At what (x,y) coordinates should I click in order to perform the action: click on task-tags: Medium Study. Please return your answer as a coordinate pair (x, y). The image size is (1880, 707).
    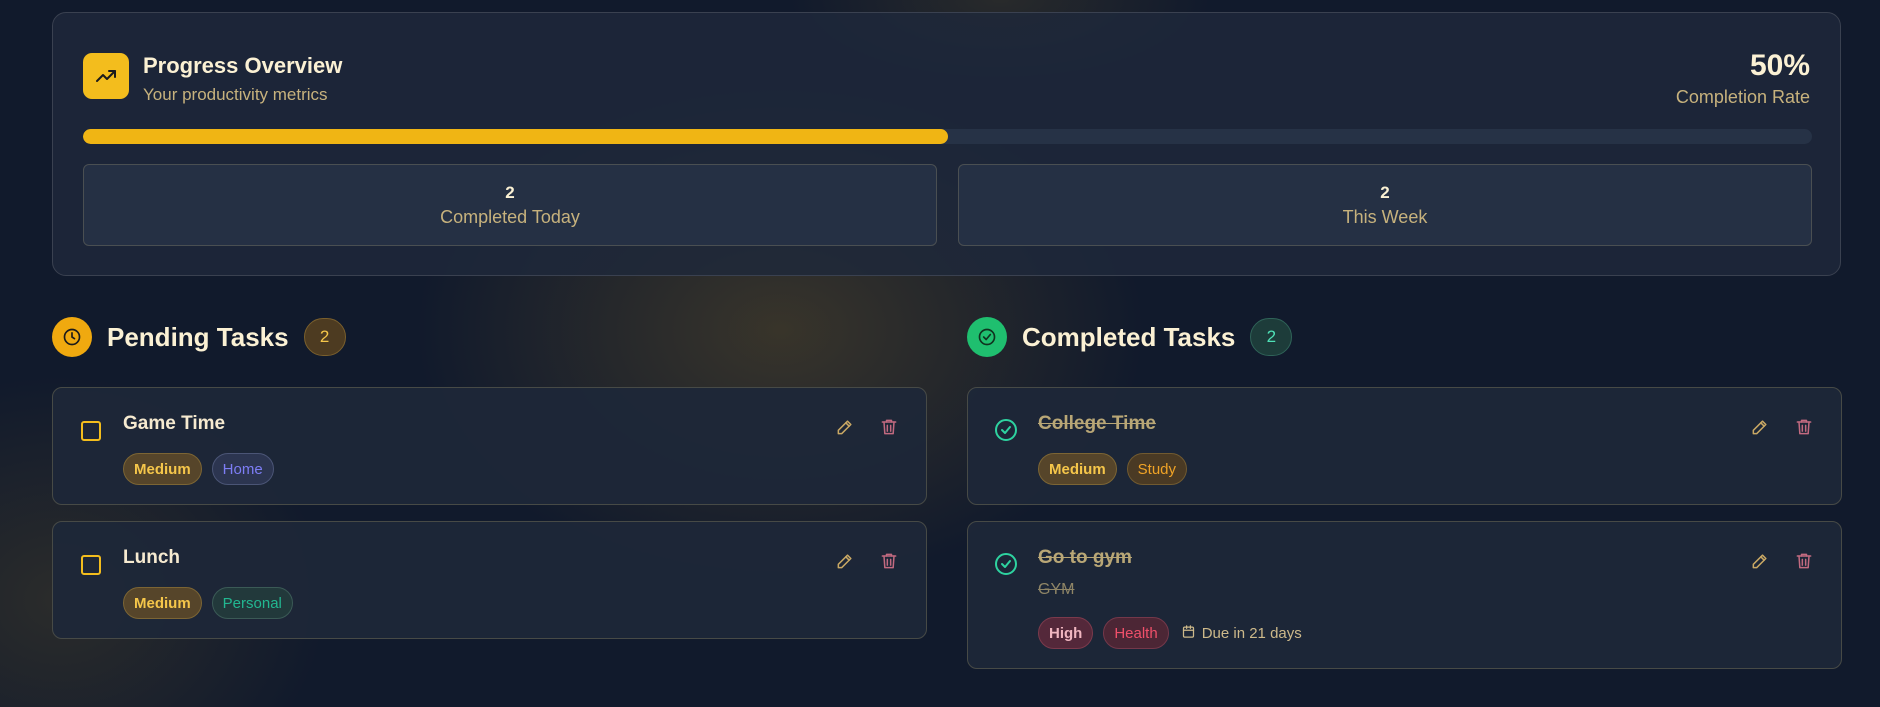
    Looking at the image, I should click on (1113, 469).